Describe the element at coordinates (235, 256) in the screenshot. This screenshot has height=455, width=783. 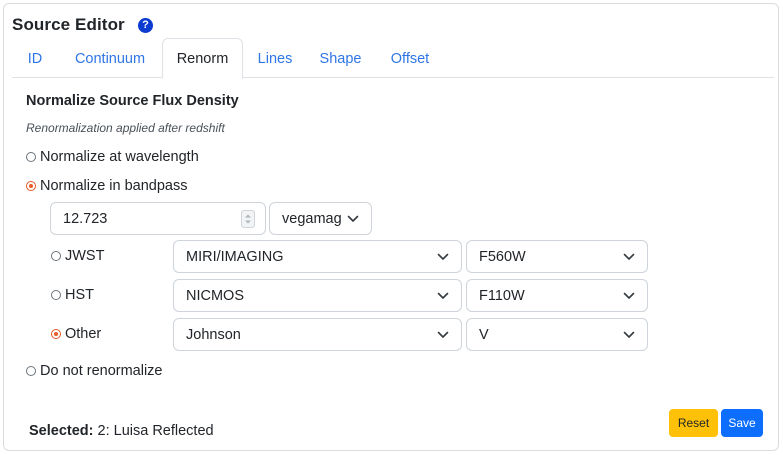
I see `jwst-instrument-value: MIRI/IMAGING` at that location.